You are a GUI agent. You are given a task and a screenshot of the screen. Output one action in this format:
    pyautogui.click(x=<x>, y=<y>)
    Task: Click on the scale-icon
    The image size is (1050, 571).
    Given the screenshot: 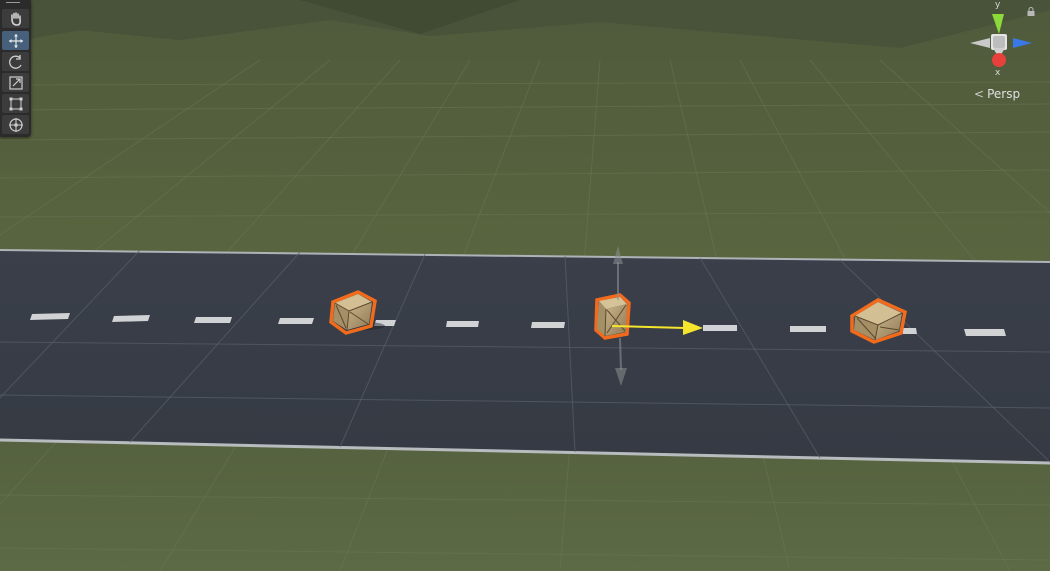 What is the action you would take?
    pyautogui.click(x=15, y=82)
    